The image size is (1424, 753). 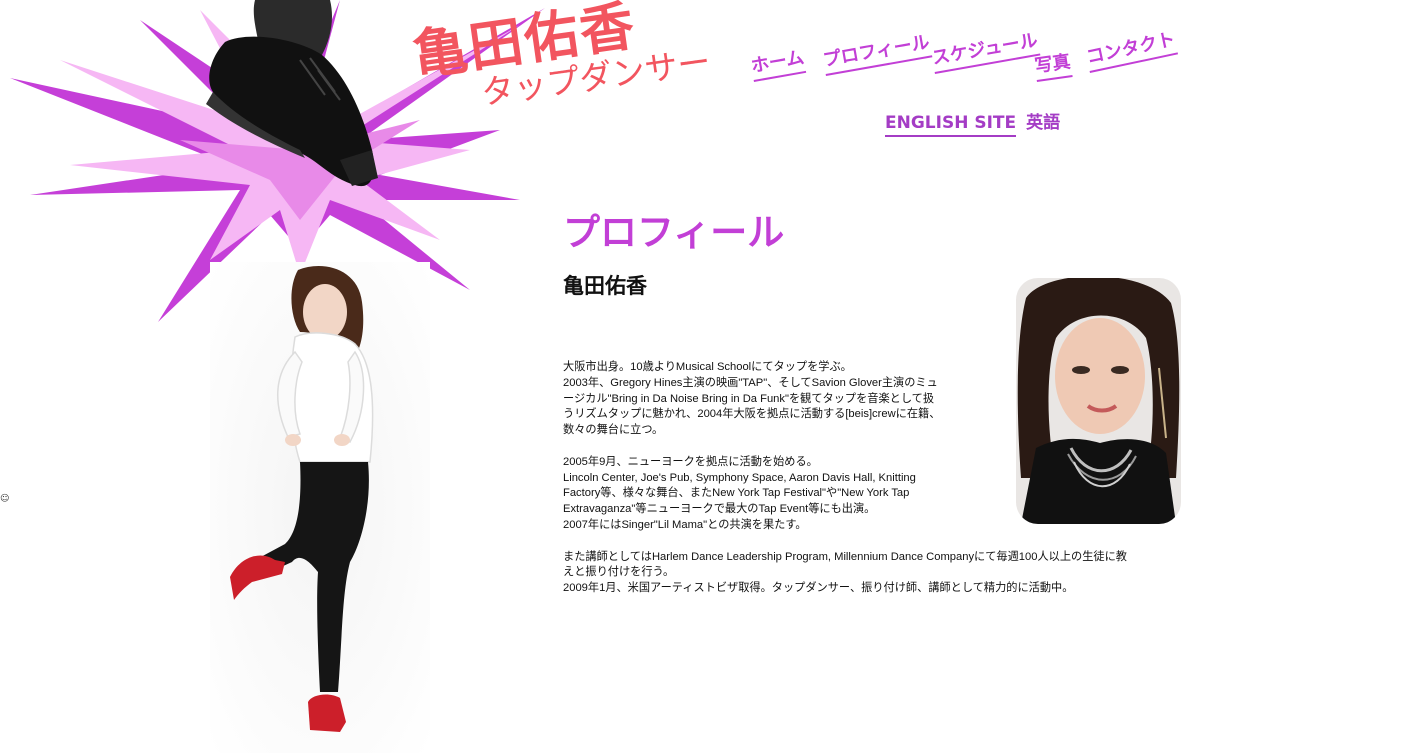 I want to click on bio-line: 大阪市出身。10歳よりMusical Schoolにてタップを学ぶ。, so click(x=707, y=367).